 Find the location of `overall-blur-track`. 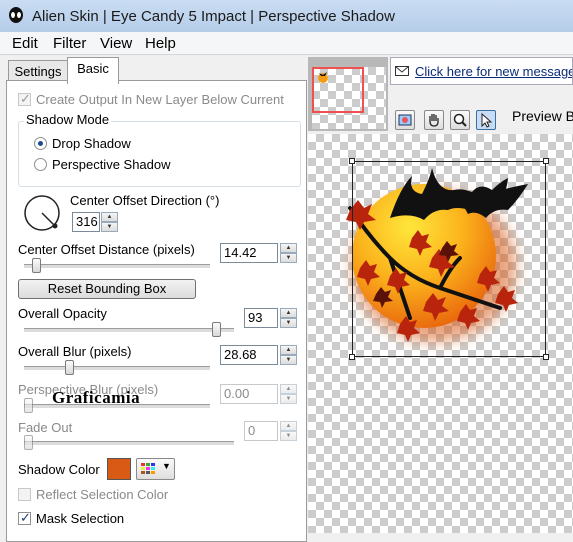

overall-blur-track is located at coordinates (117, 368).